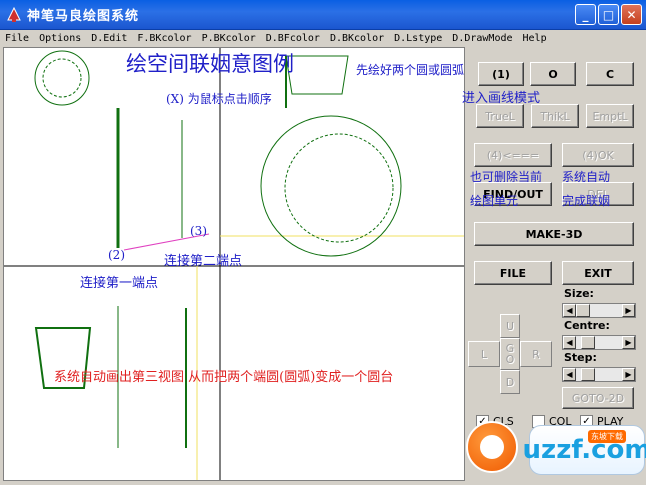 The width and height of the screenshot is (646, 485). Describe the element at coordinates (484, 354) in the screenshot. I see `pad-left-button: L` at that location.